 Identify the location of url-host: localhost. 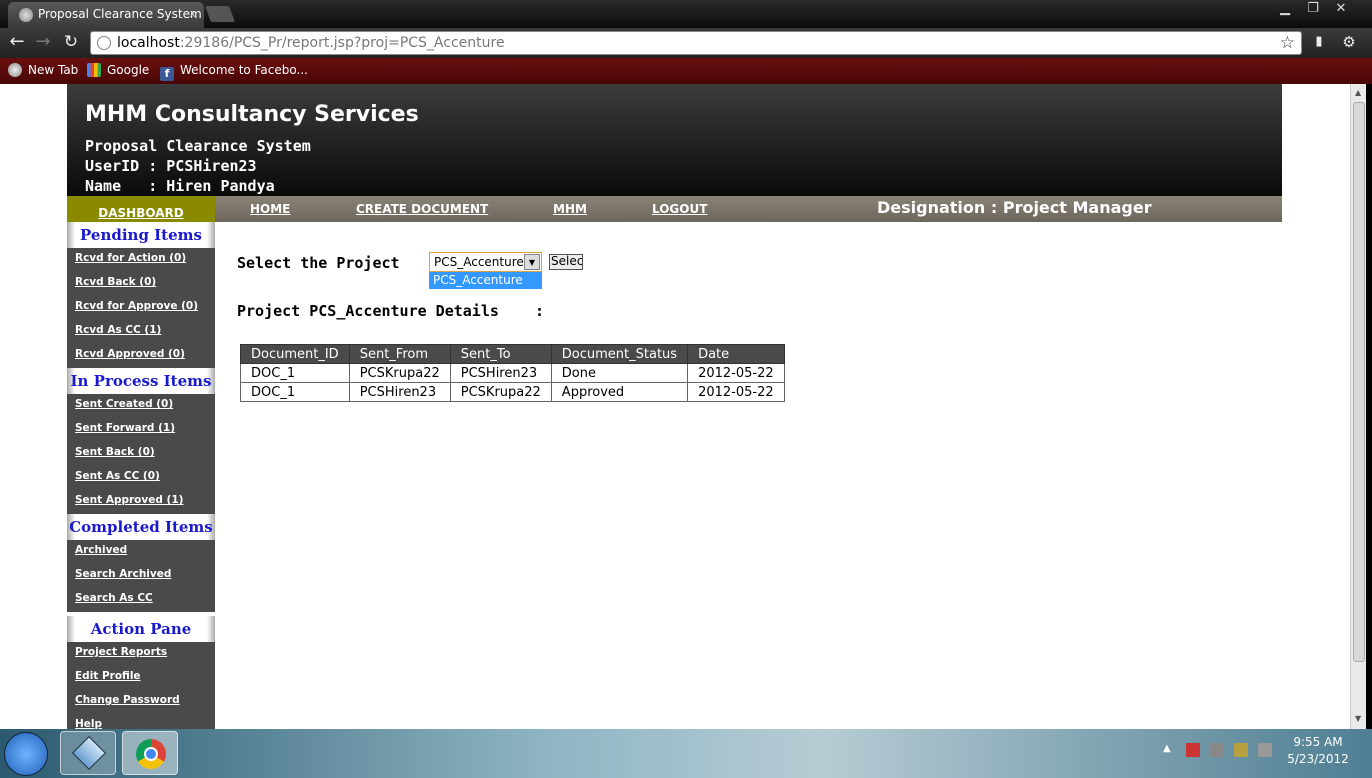
(148, 43).